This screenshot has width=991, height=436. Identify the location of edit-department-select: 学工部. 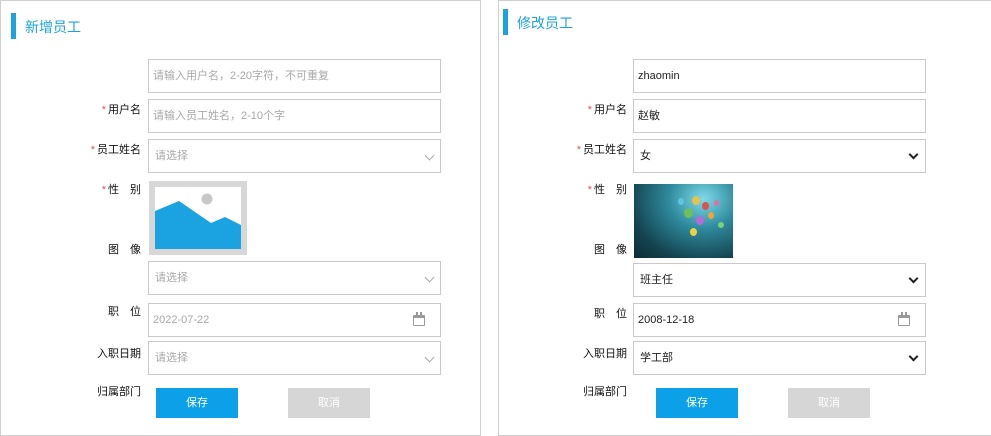
(779, 358).